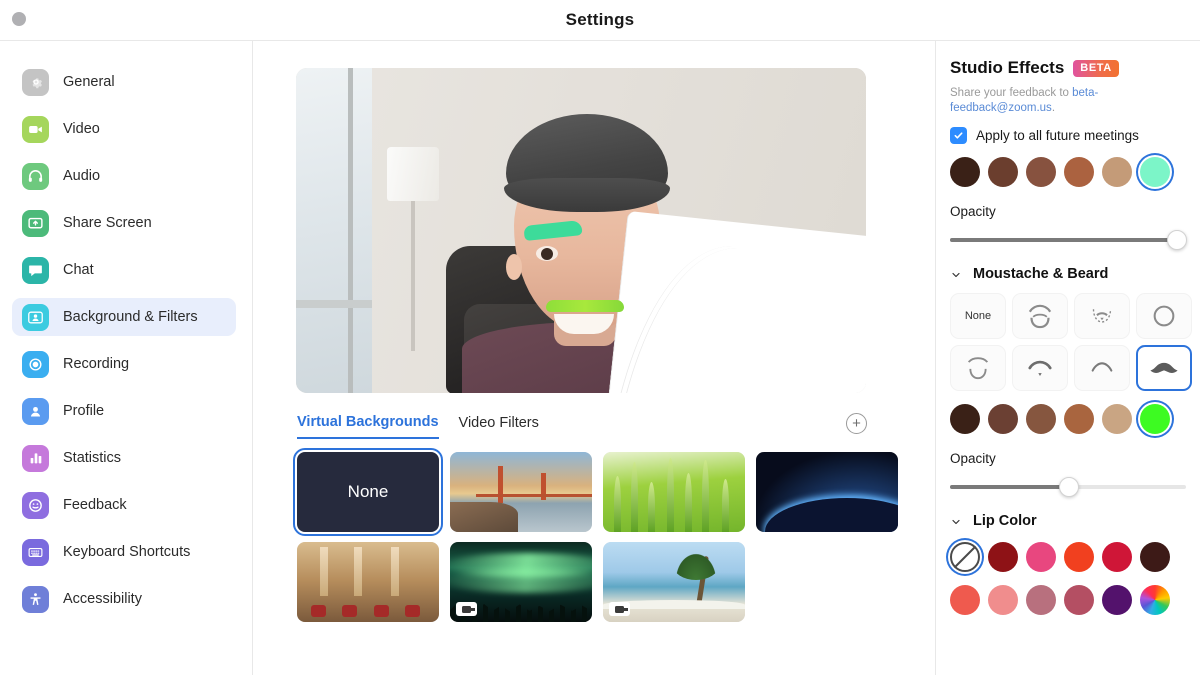  I want to click on background-thumb-bridge, so click(521, 492).